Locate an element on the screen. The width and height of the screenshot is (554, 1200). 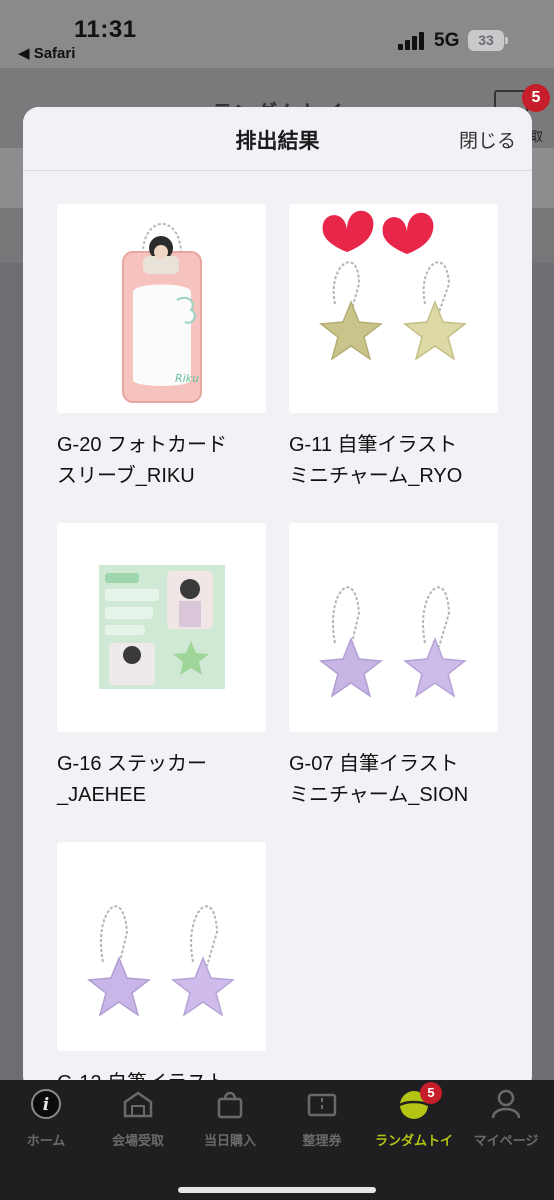
tab-random-toy: 5 ランダムトイ is located at coordinates (414, 1118).